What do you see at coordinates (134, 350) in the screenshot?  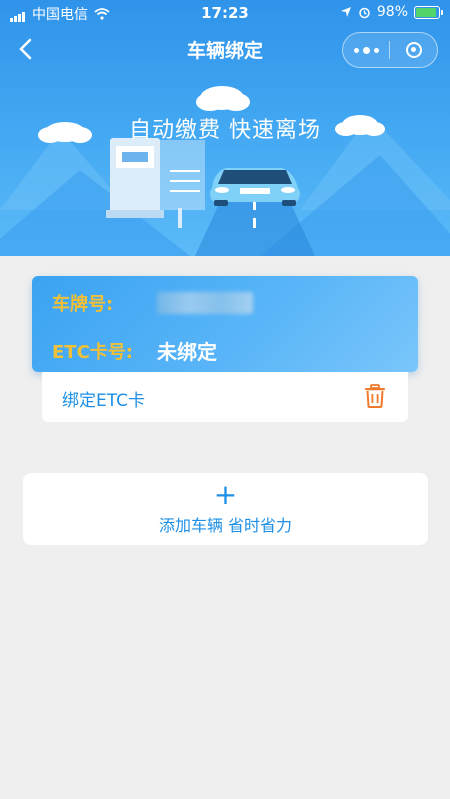 I see `etc-row: ETC卡号: 未绑定` at bounding box center [134, 350].